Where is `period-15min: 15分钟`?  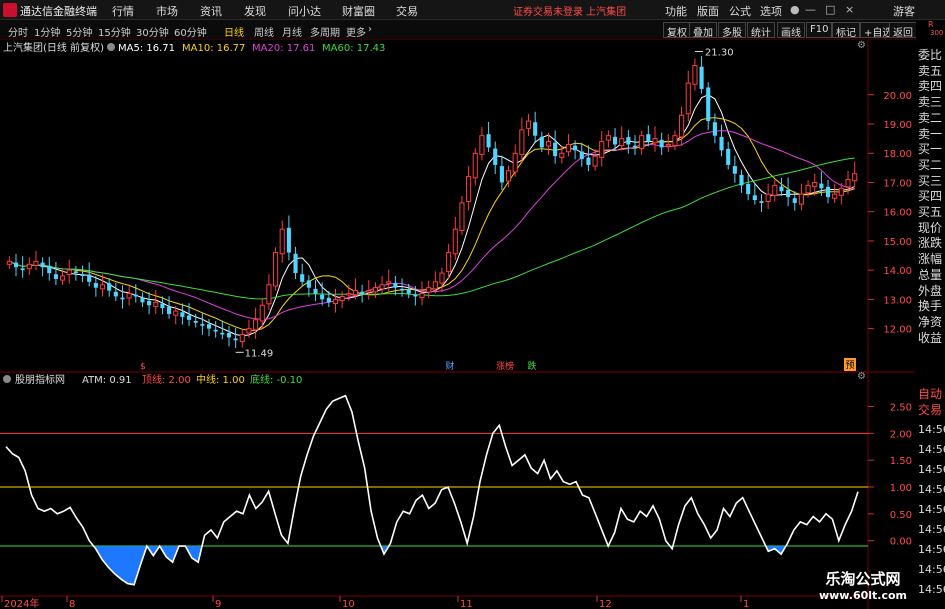 period-15min: 15分钟 is located at coordinates (114, 31).